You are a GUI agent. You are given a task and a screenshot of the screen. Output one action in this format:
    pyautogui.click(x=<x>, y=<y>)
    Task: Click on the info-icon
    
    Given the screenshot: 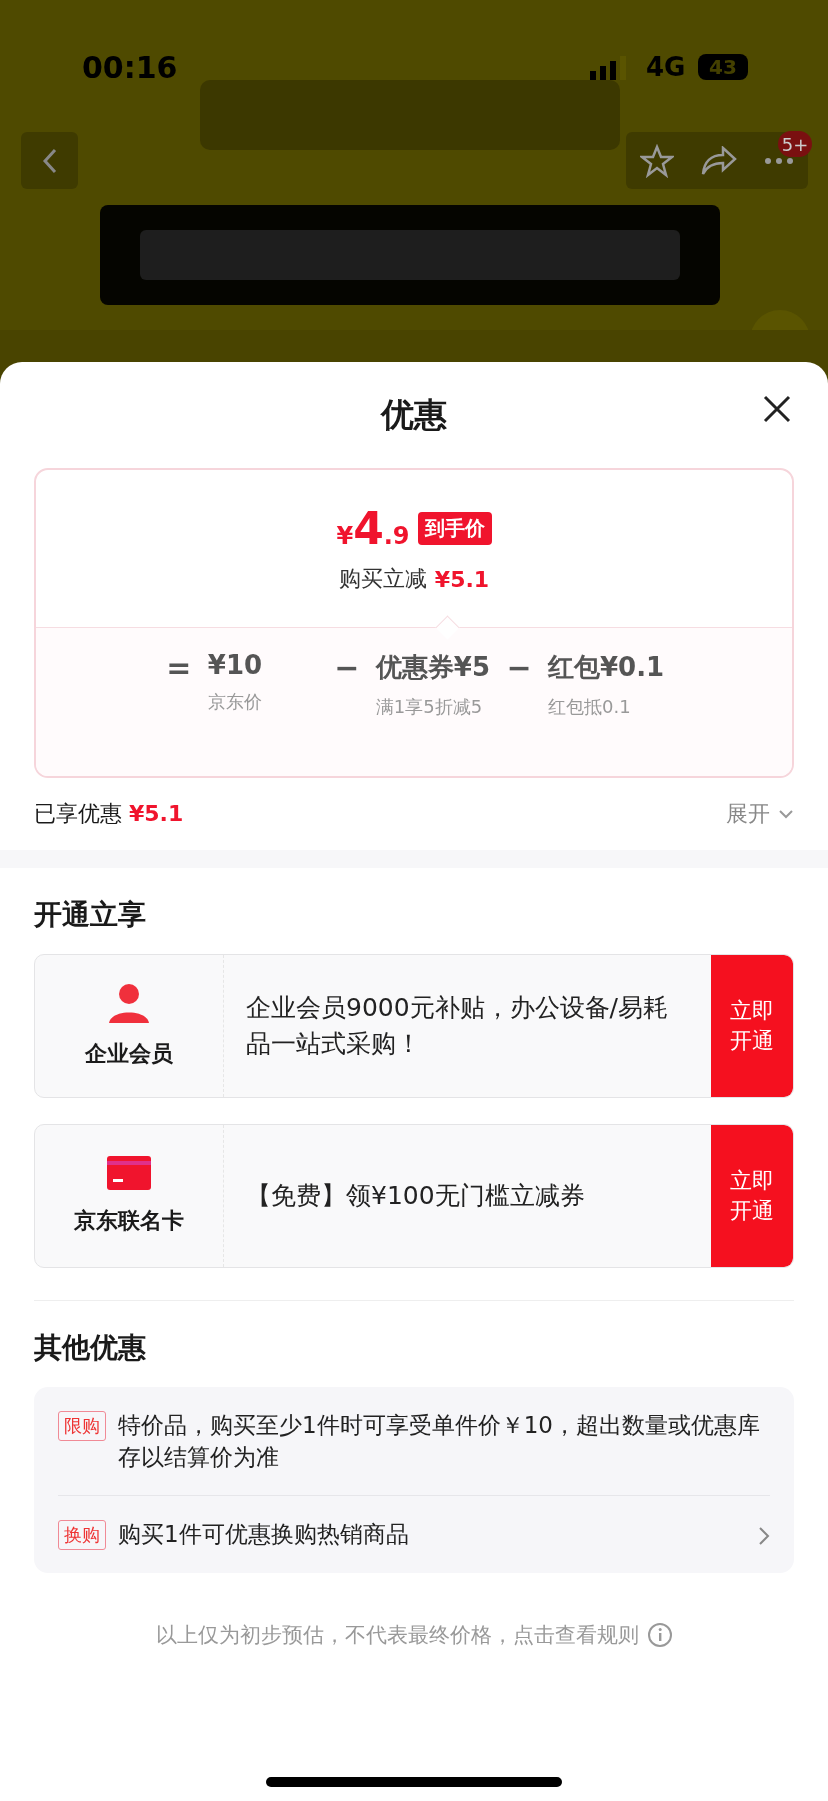 What is the action you would take?
    pyautogui.click(x=659, y=1634)
    